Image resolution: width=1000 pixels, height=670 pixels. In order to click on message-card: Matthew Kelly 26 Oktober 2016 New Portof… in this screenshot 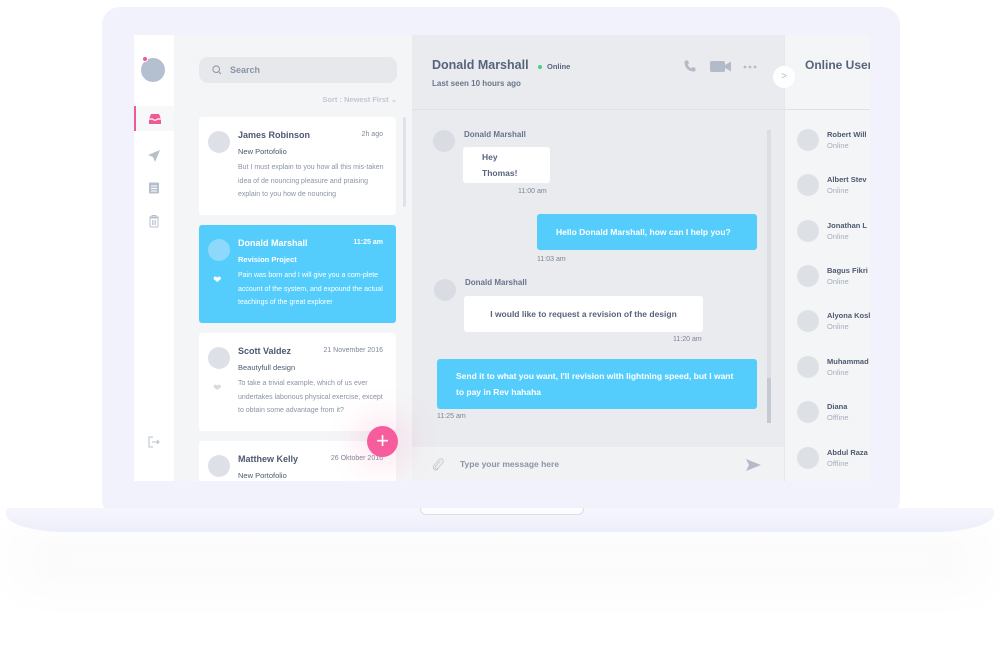, I will do `click(297, 461)`.